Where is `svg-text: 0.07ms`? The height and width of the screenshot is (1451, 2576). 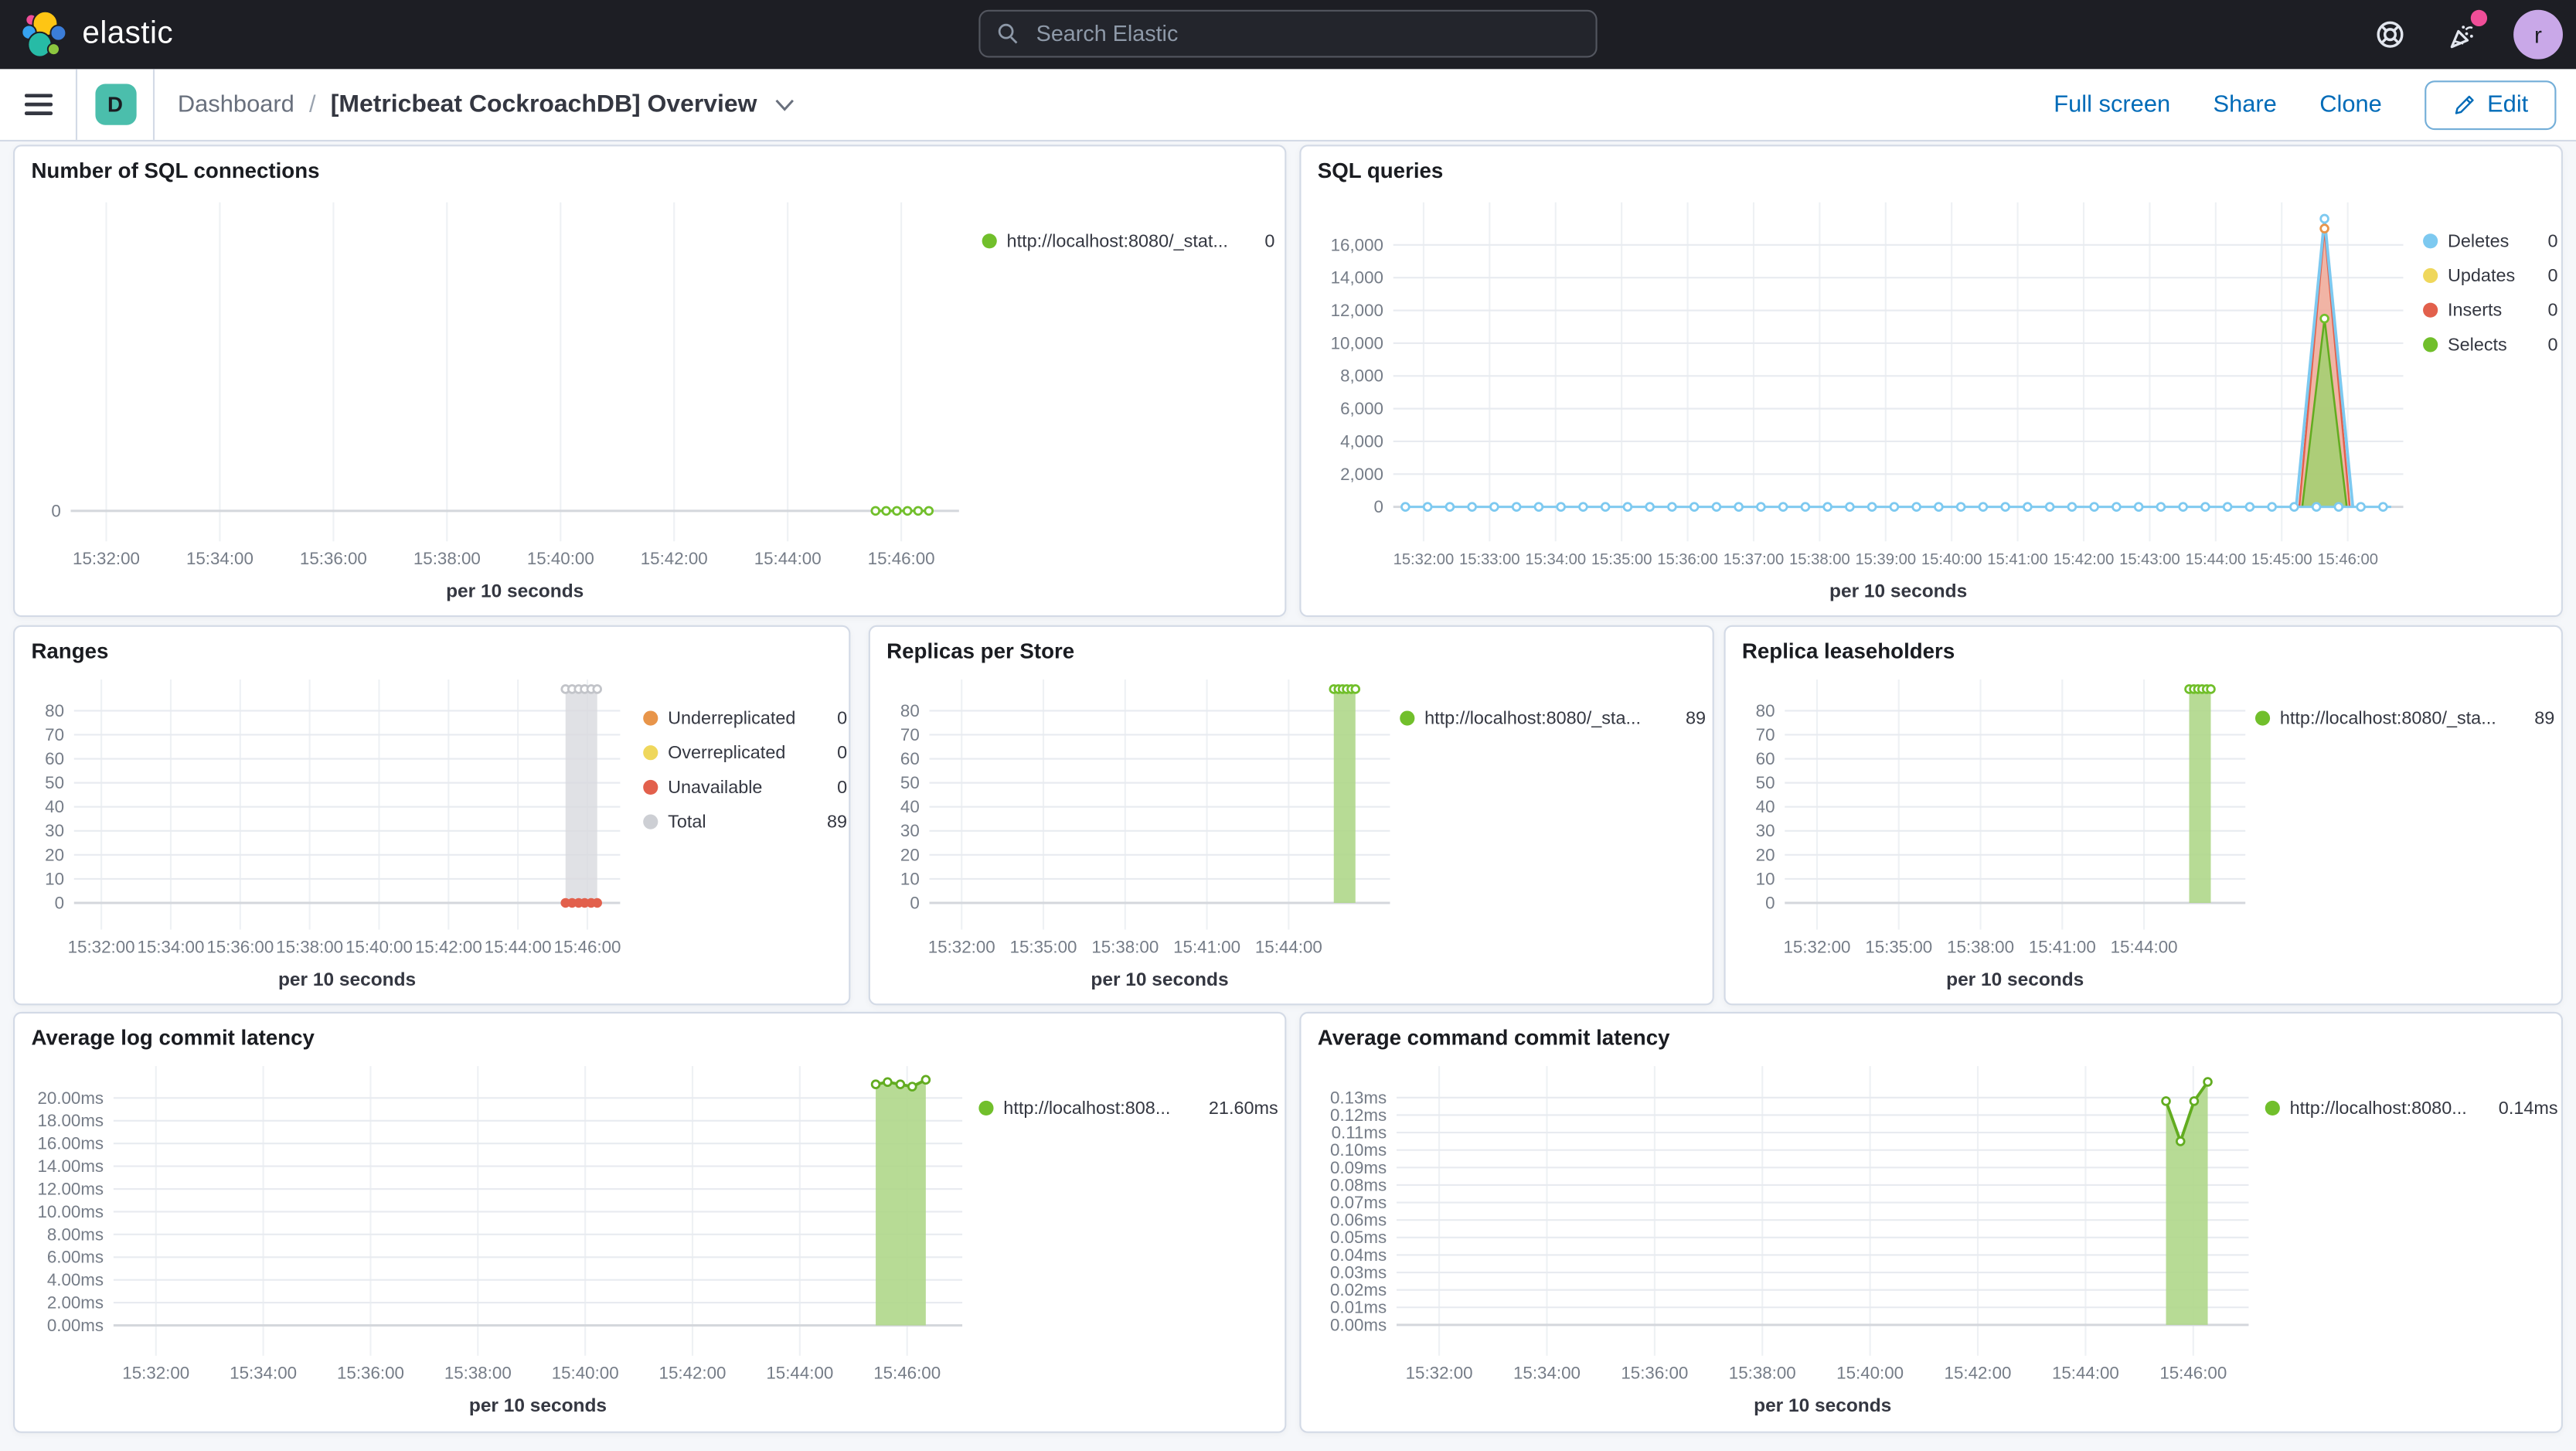 svg-text: 0.07ms is located at coordinates (1358, 1202).